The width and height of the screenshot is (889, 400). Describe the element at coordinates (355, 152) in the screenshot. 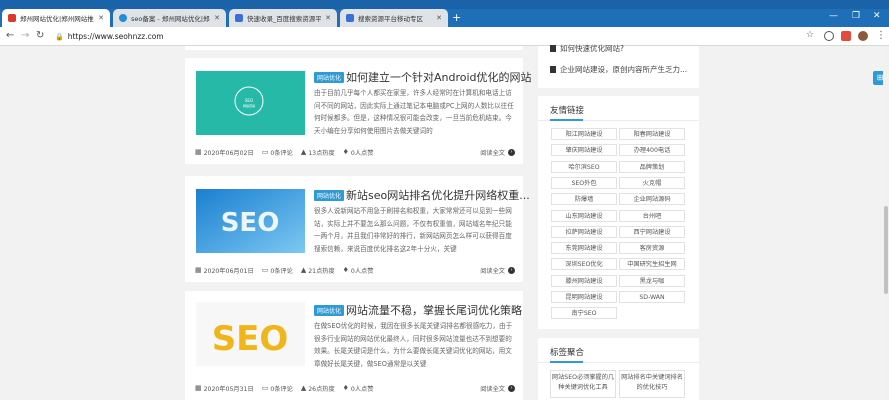

I see `article-meta: ▦ 2020年06月02日 ▭ 0条评论 ▲ 13点热度 ♦ 0人点赞 阅读全文 ›` at that location.